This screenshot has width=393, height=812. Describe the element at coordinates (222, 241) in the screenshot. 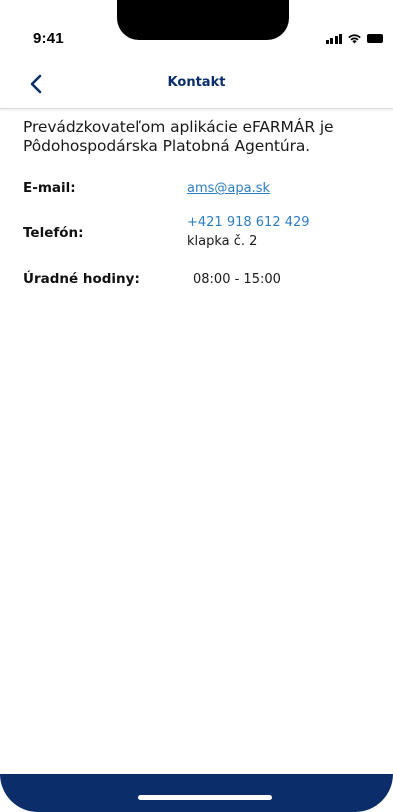

I see `phone-extension: klapka č. 2` at that location.